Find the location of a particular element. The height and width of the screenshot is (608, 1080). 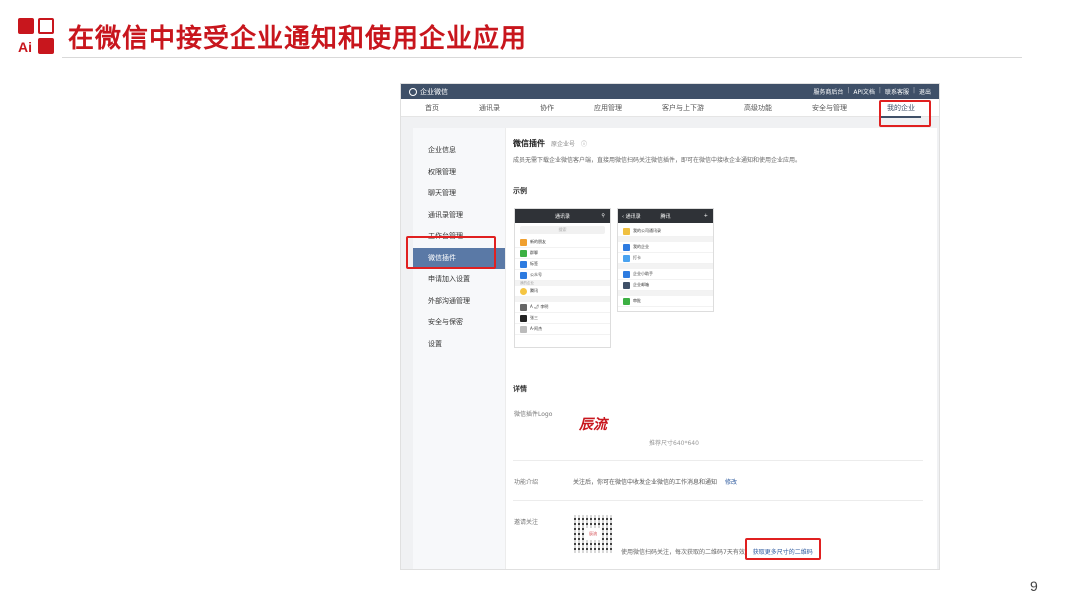

plus-icon: + is located at coordinates (705, 216).